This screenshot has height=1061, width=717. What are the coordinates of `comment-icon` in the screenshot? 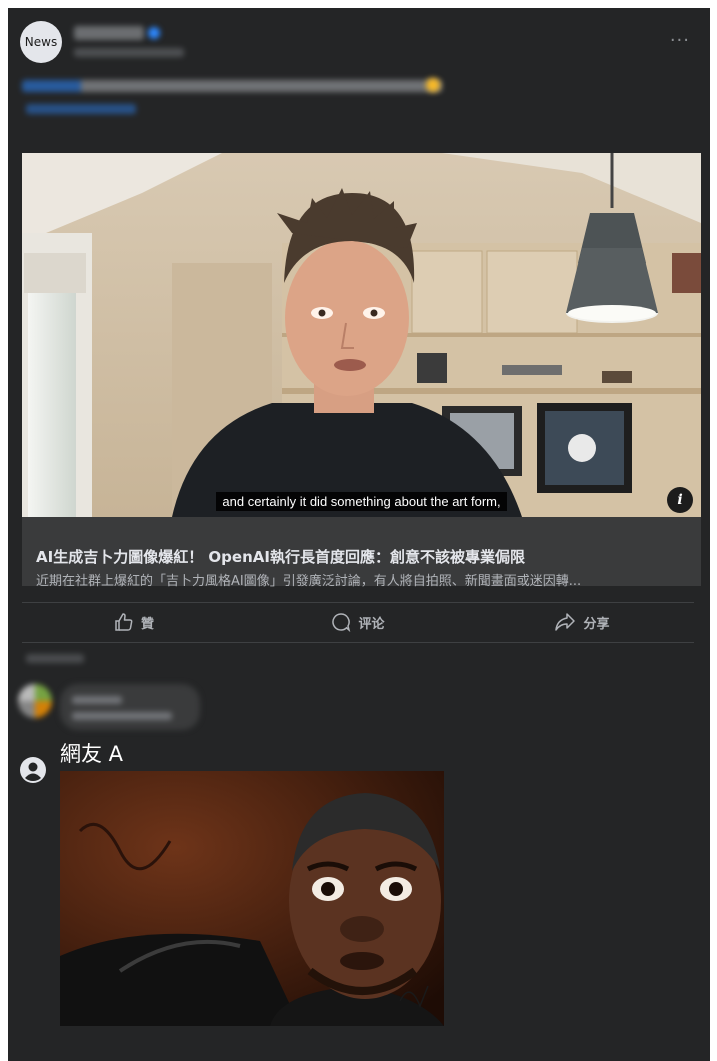 It's located at (341, 622).